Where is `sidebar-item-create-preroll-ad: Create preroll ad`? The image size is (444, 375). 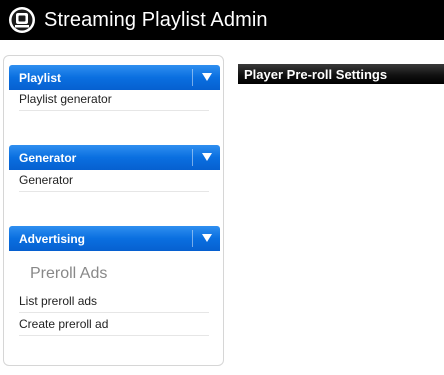
sidebar-item-create-preroll-ad: Create preroll ad is located at coordinates (114, 325).